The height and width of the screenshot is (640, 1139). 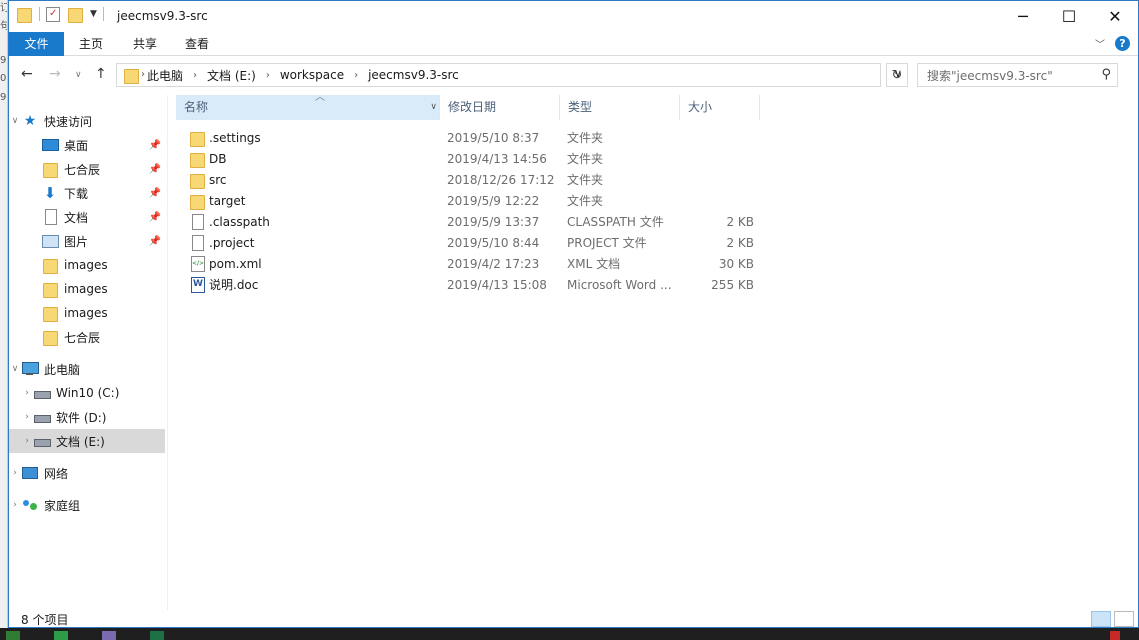 What do you see at coordinates (235, 263) in the screenshot?
I see `file-name: pom.xml` at bounding box center [235, 263].